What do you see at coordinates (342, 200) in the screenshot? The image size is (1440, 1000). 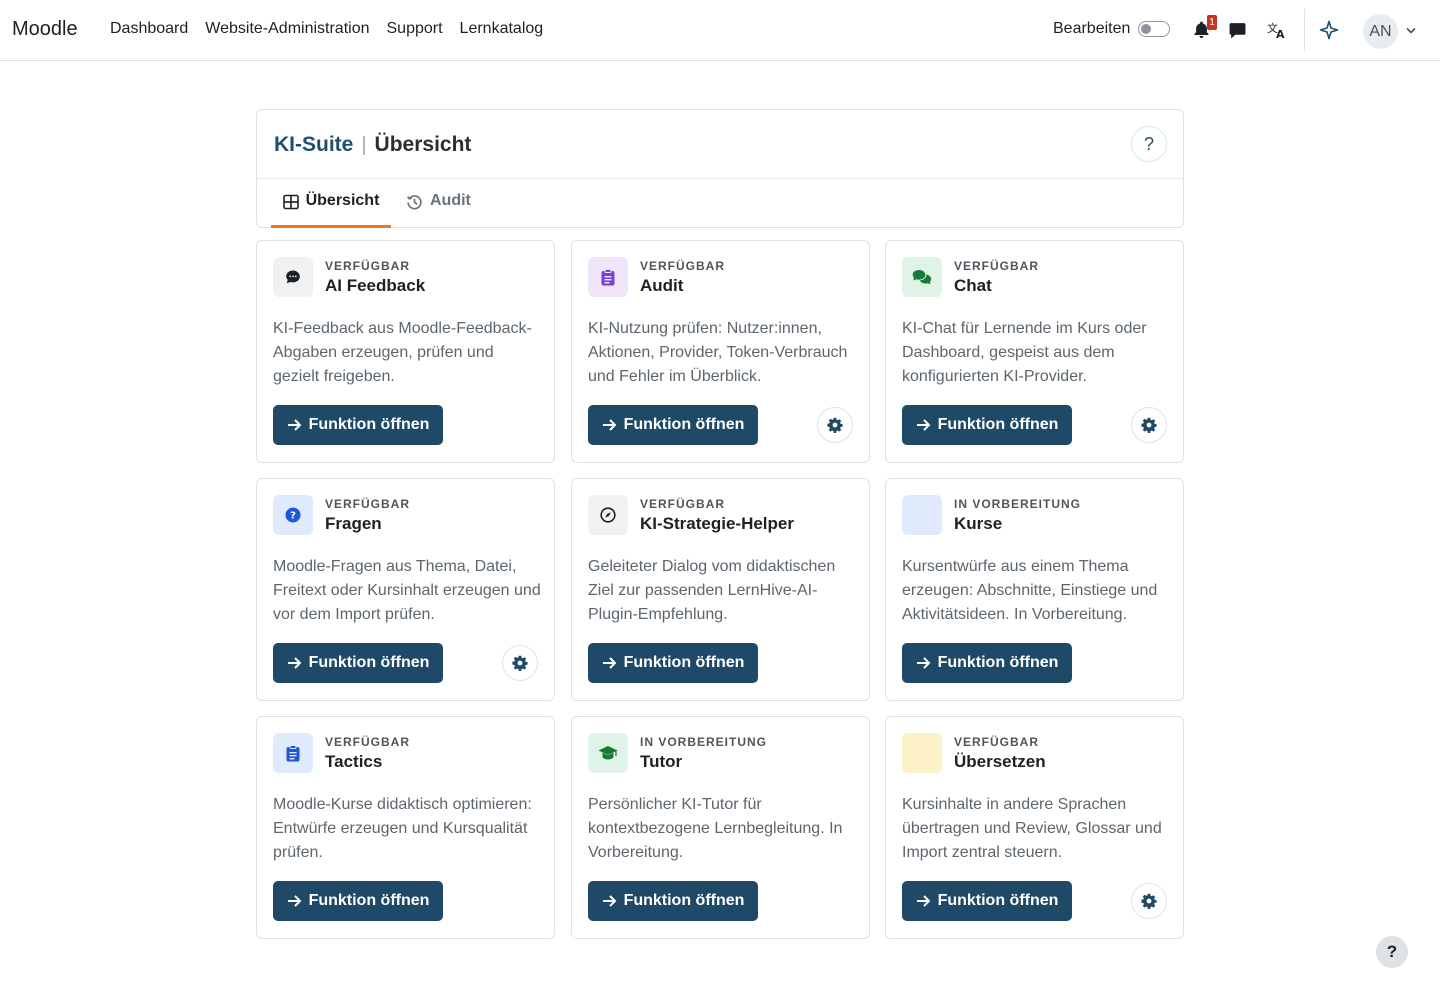 I see `tab-overview-label: Übersicht` at bounding box center [342, 200].